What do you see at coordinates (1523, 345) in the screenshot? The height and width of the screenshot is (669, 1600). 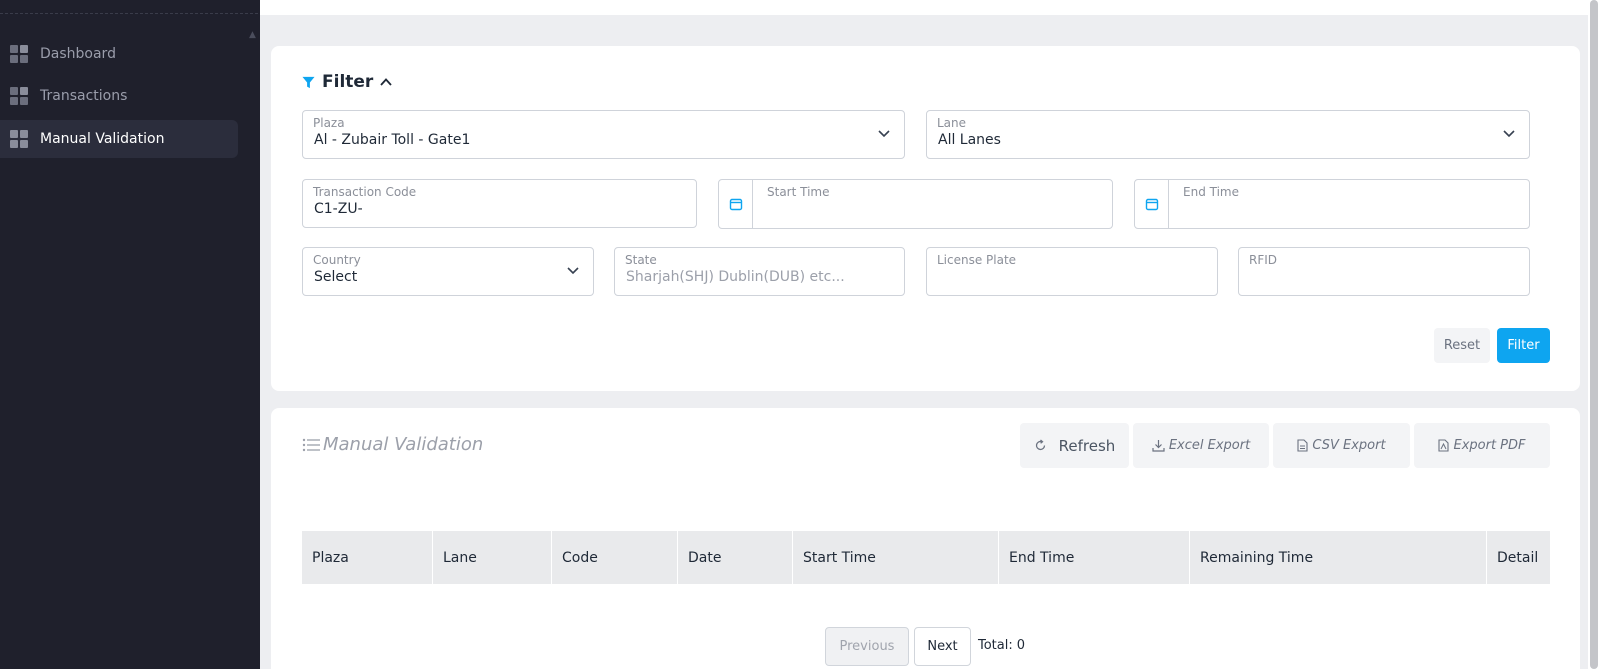 I see `filter-button: Filter` at bounding box center [1523, 345].